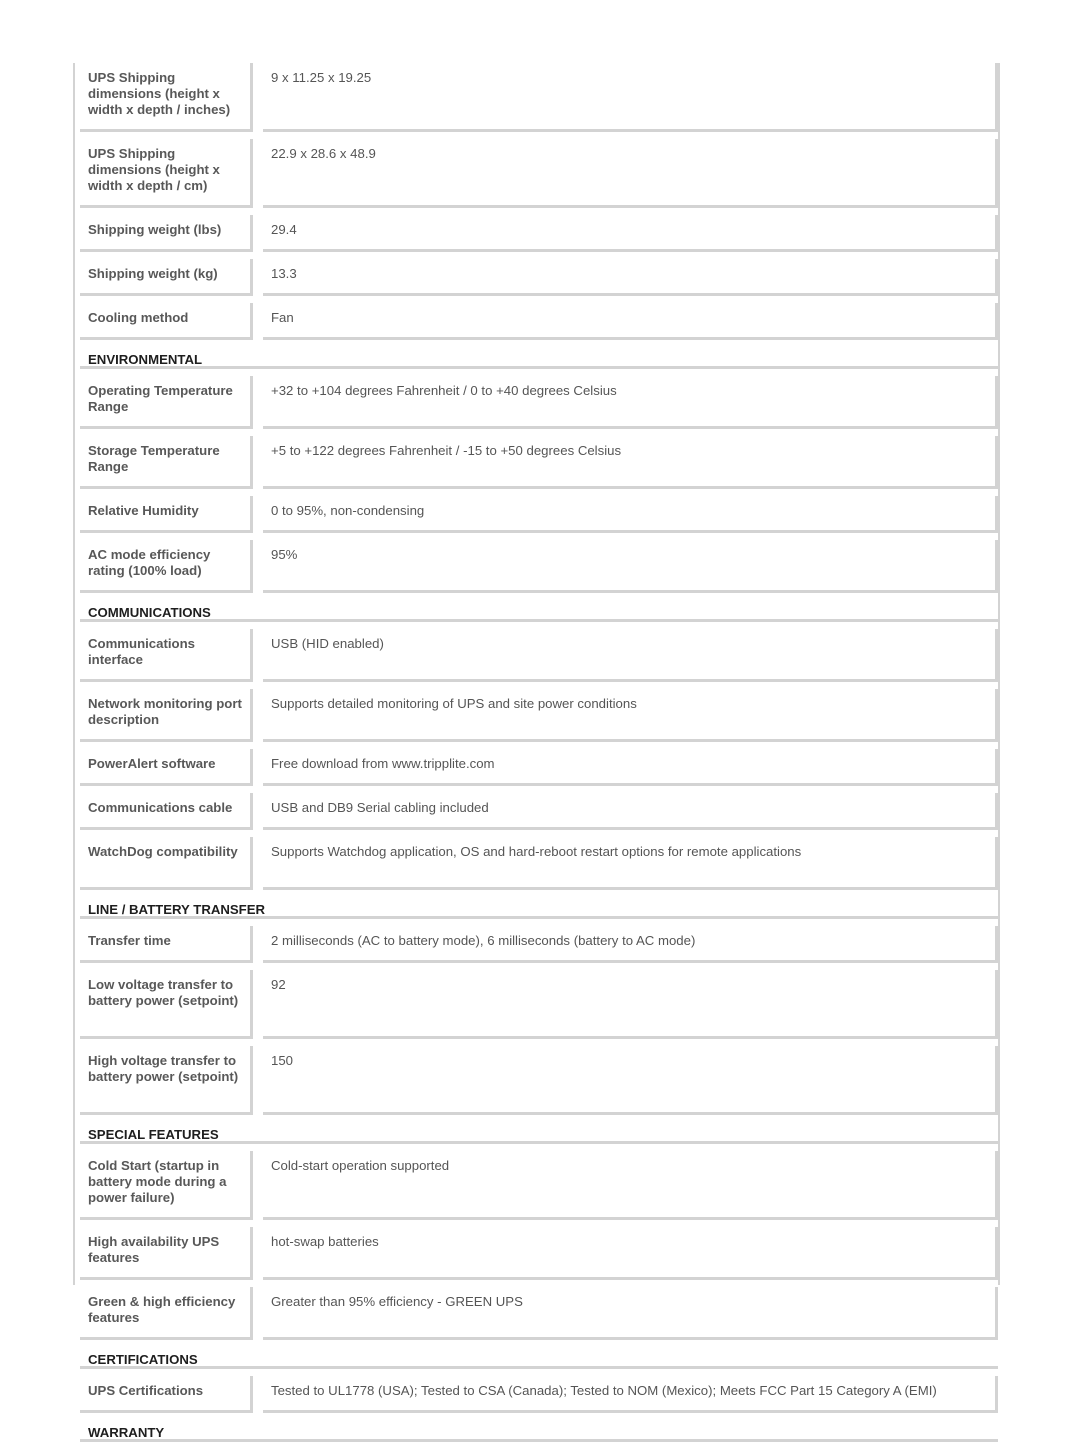 This screenshot has height=1449, width=1080. What do you see at coordinates (539, 358) in the screenshot?
I see `section-title-environmental: ENVIRONMENTAL` at bounding box center [539, 358].